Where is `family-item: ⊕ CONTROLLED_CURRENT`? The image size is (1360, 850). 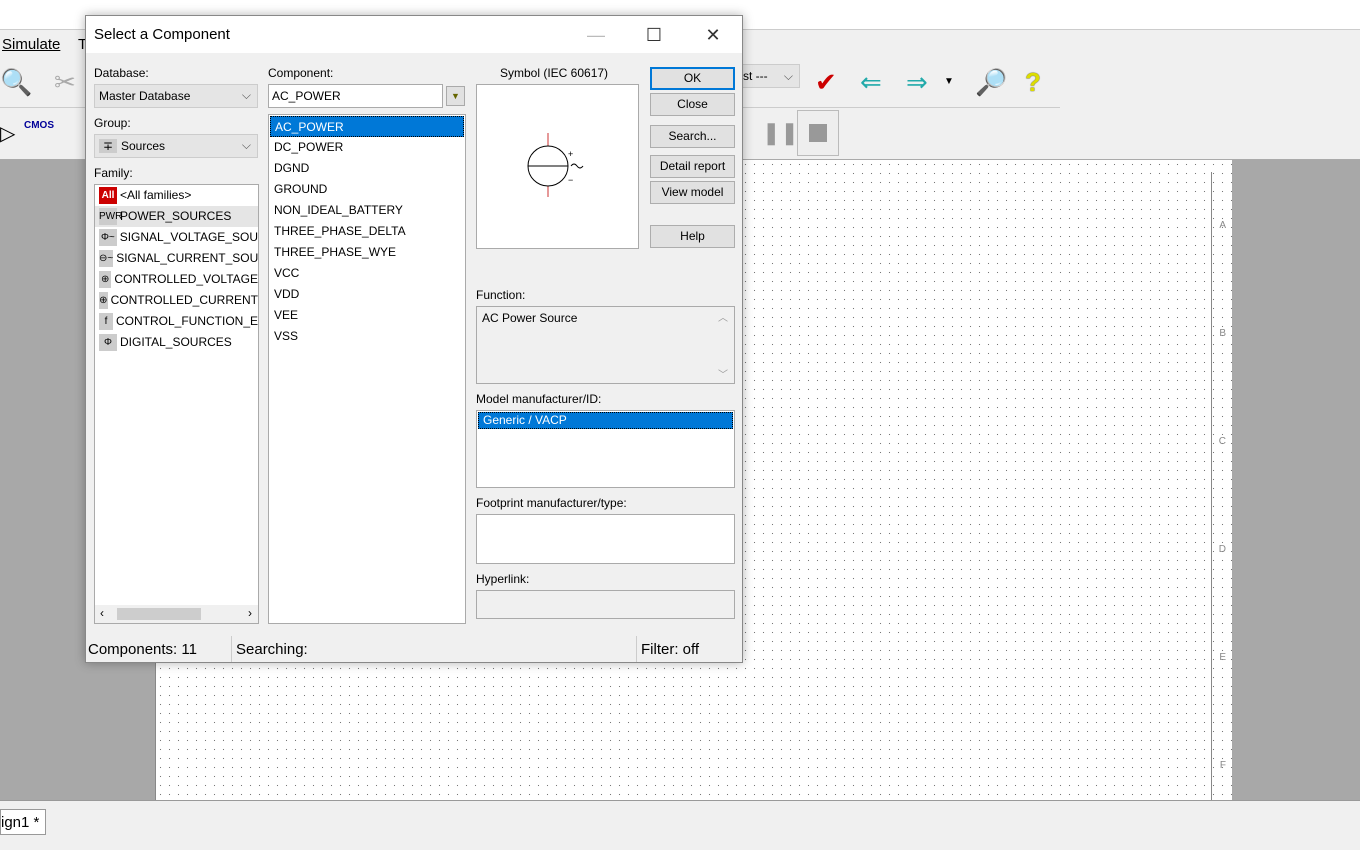 family-item: ⊕ CONTROLLED_CURRENT is located at coordinates (176, 300).